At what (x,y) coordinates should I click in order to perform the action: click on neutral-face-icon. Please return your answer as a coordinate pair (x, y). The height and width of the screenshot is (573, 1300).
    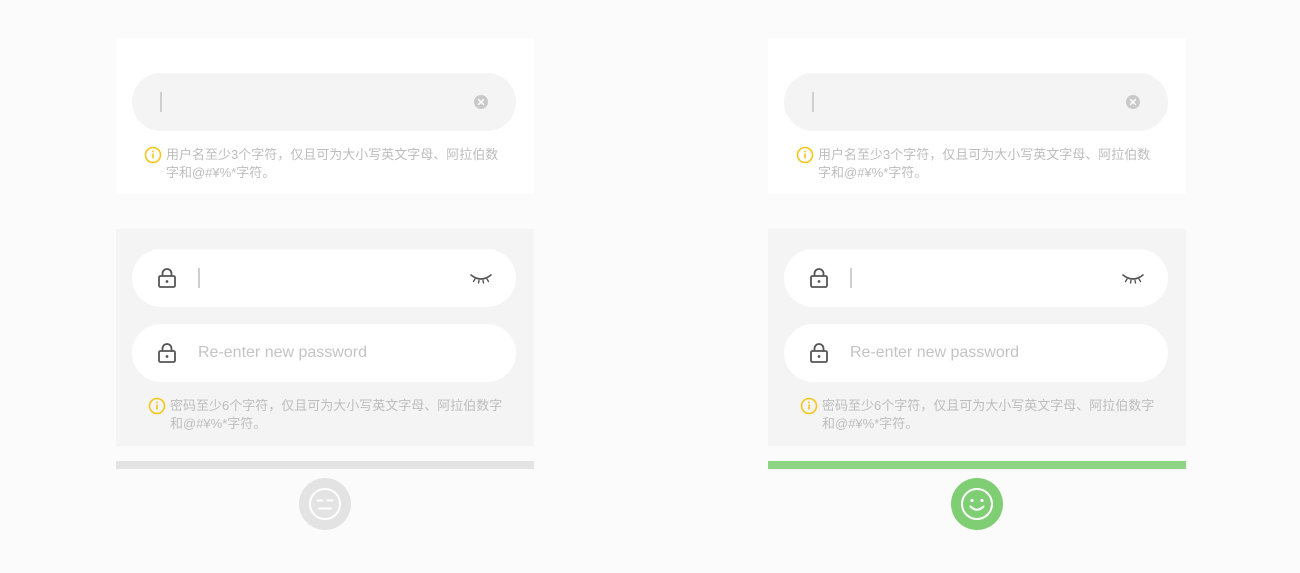
    Looking at the image, I should click on (325, 504).